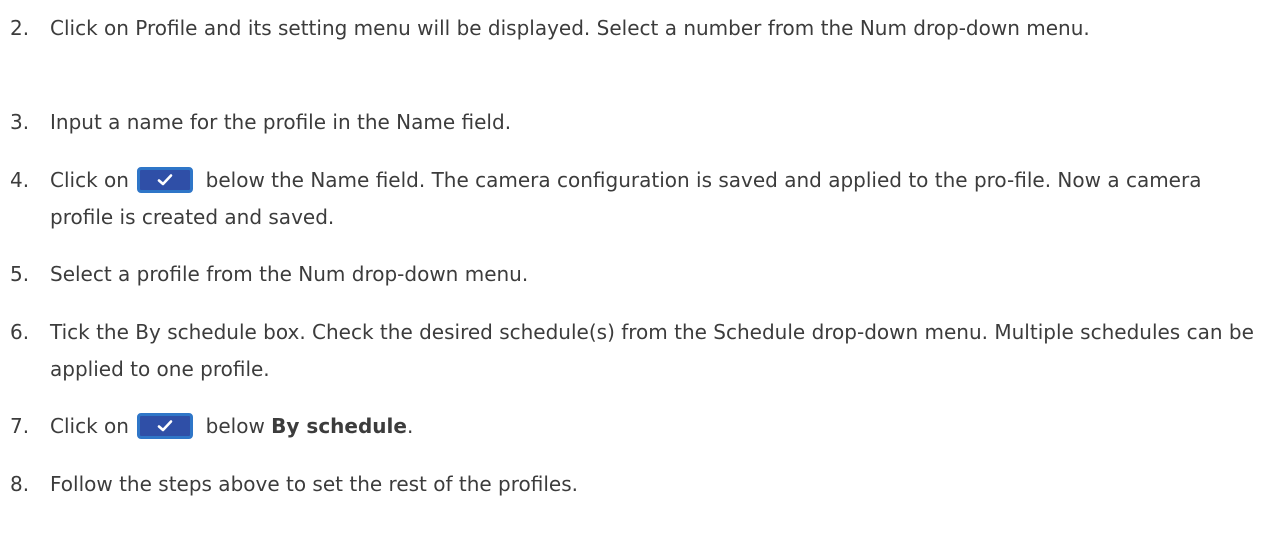  What do you see at coordinates (20, 484) in the screenshot?
I see `step-number: 8.` at bounding box center [20, 484].